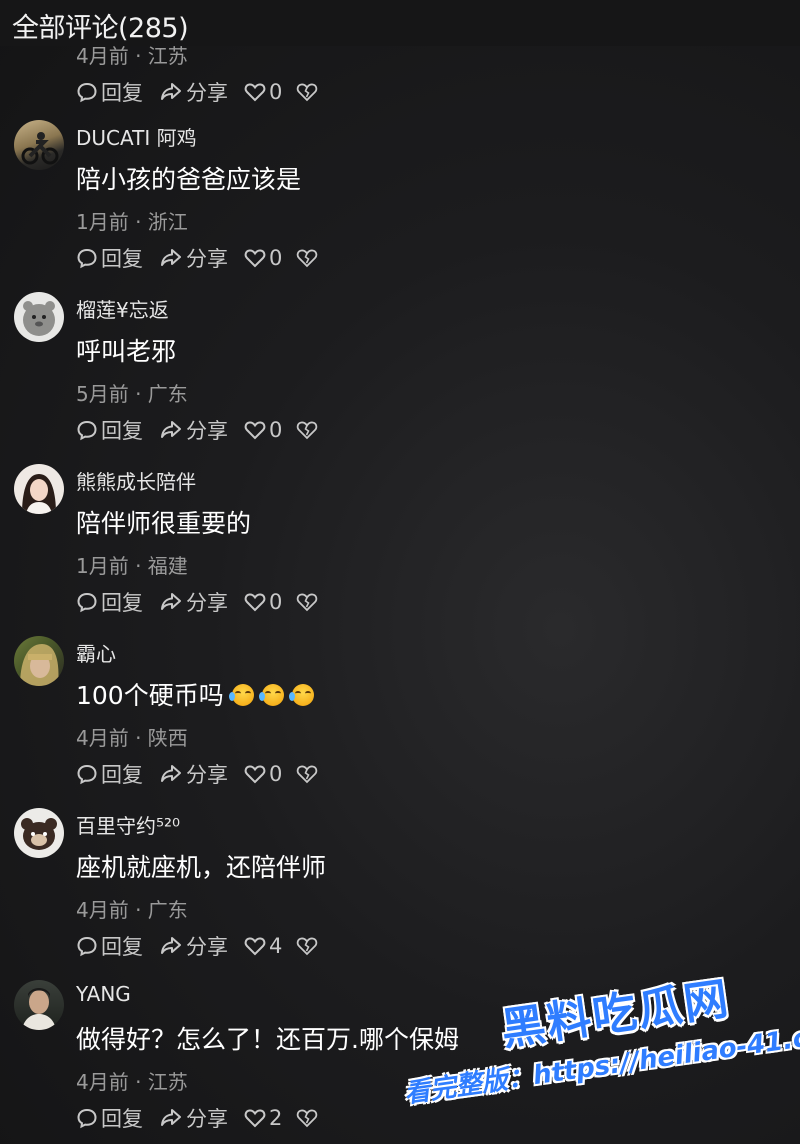  I want to click on comment-text: 陪小孩的爸爸应该是, so click(189, 179).